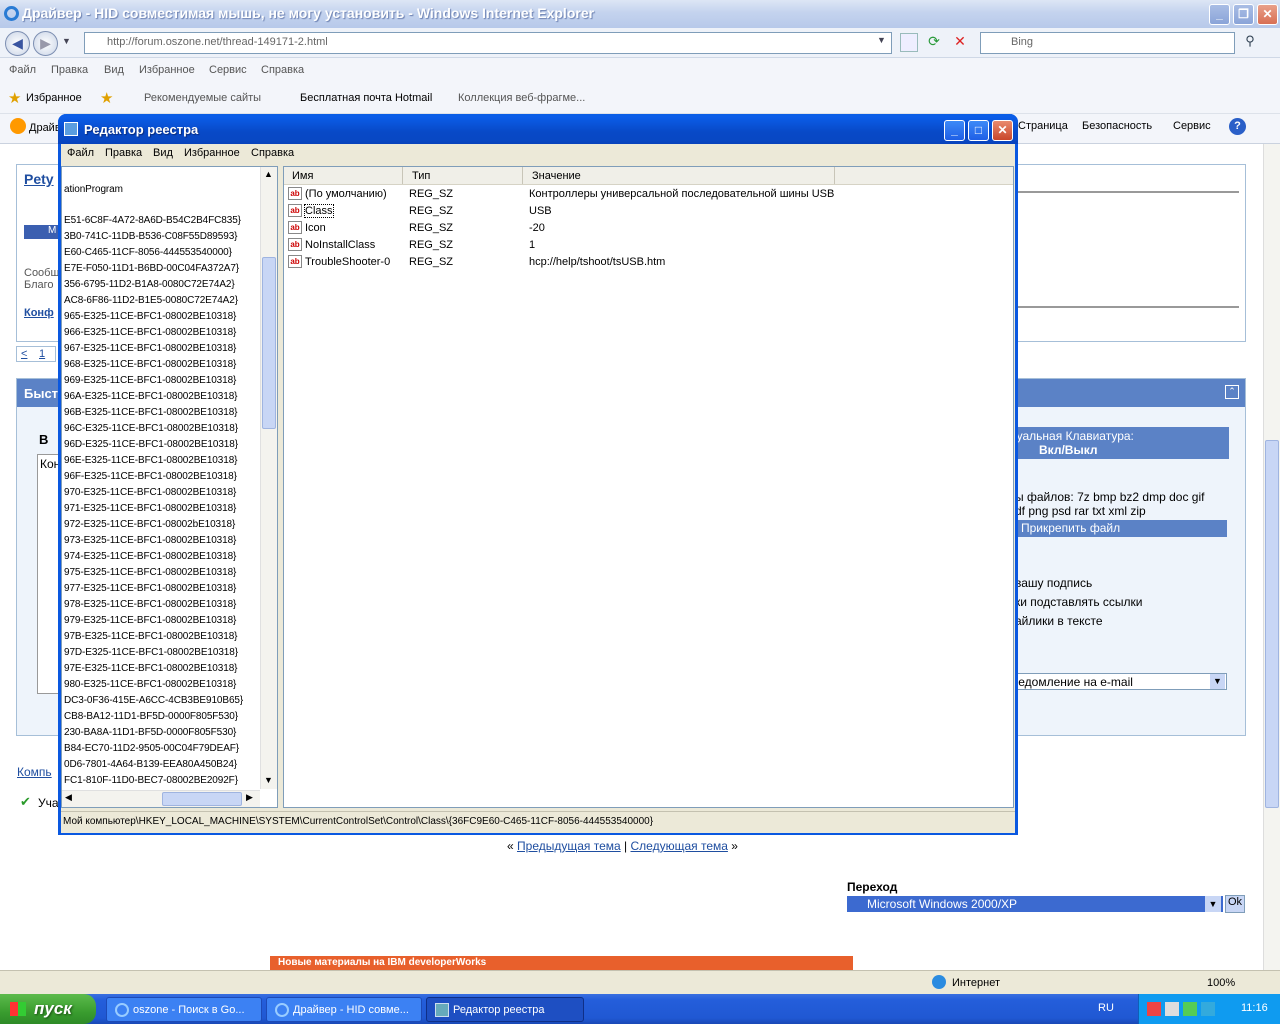  I want to click on menu-file: Файл, so click(22, 70).